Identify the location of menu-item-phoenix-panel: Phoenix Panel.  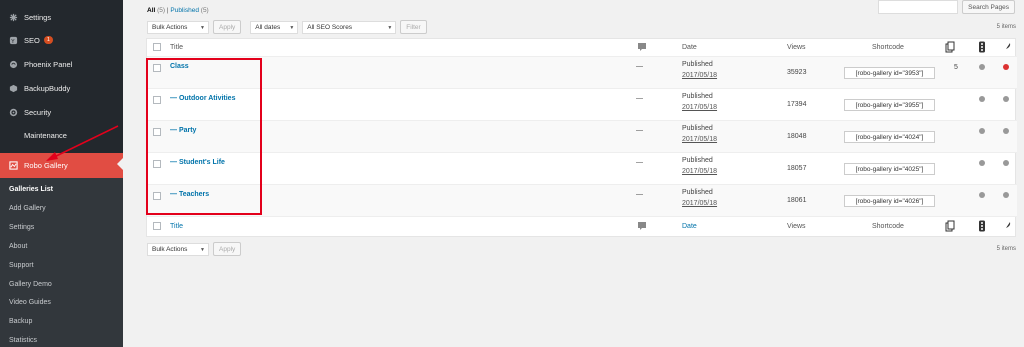
(61, 64).